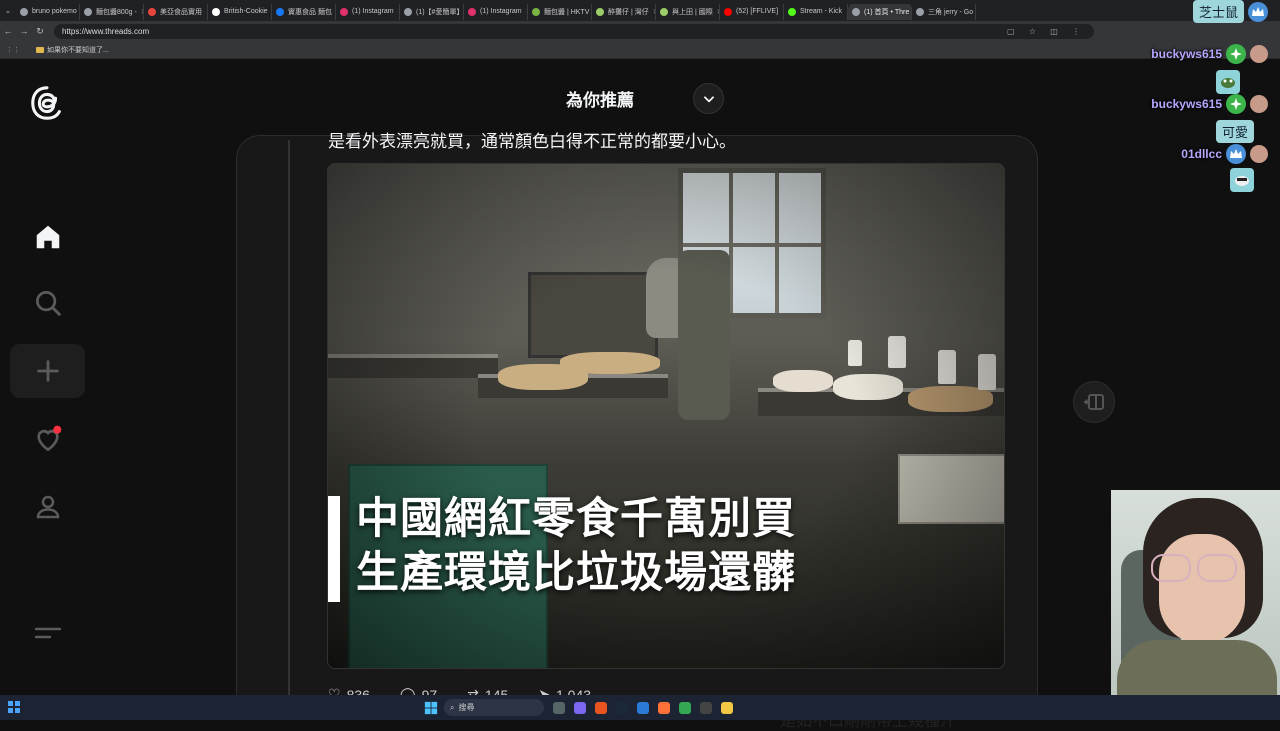 The image size is (1280, 731). I want to click on home-icon, so click(48, 237).